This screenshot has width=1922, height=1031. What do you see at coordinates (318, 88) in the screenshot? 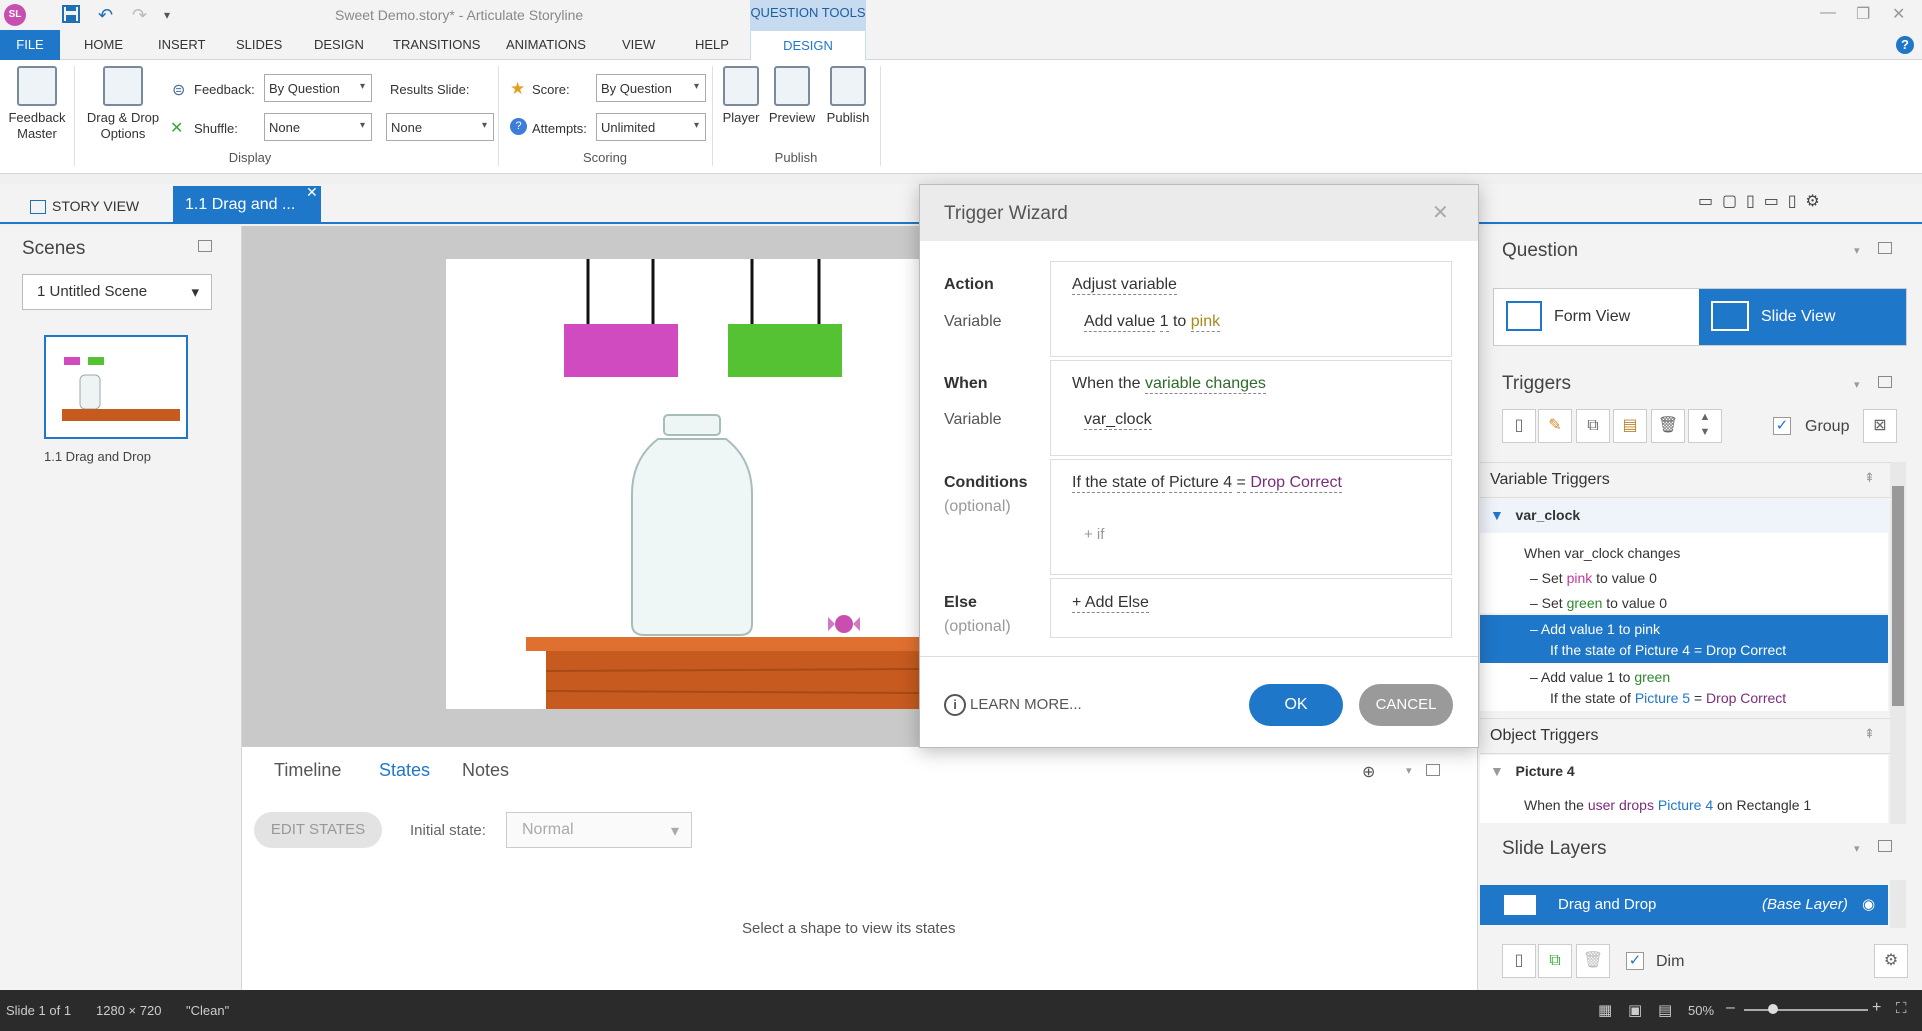
I see `feedback-select: By Question` at bounding box center [318, 88].